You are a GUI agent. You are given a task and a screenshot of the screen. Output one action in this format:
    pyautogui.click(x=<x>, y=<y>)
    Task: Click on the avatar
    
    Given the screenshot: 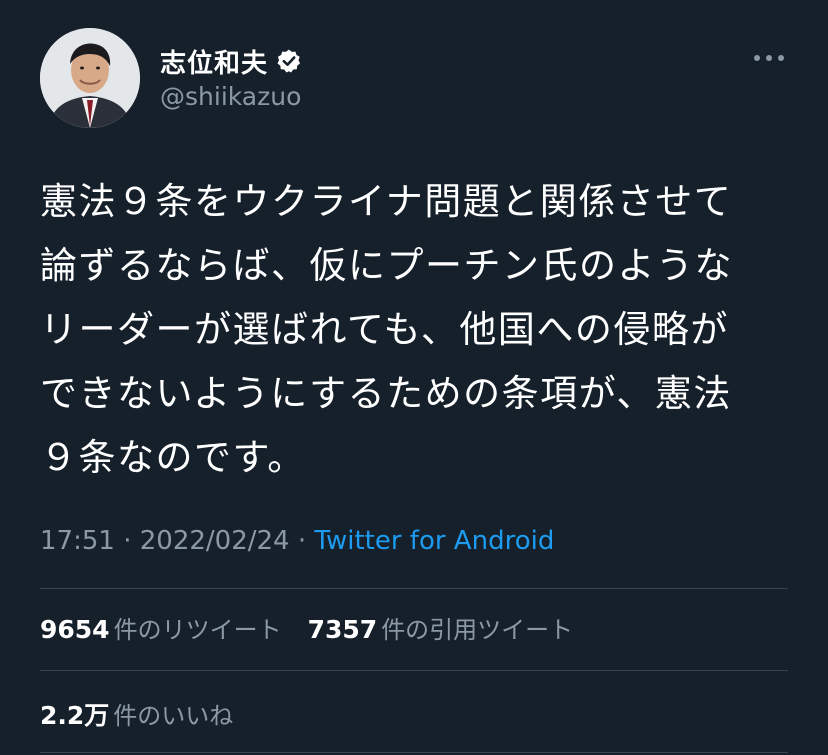 What is the action you would take?
    pyautogui.click(x=90, y=78)
    